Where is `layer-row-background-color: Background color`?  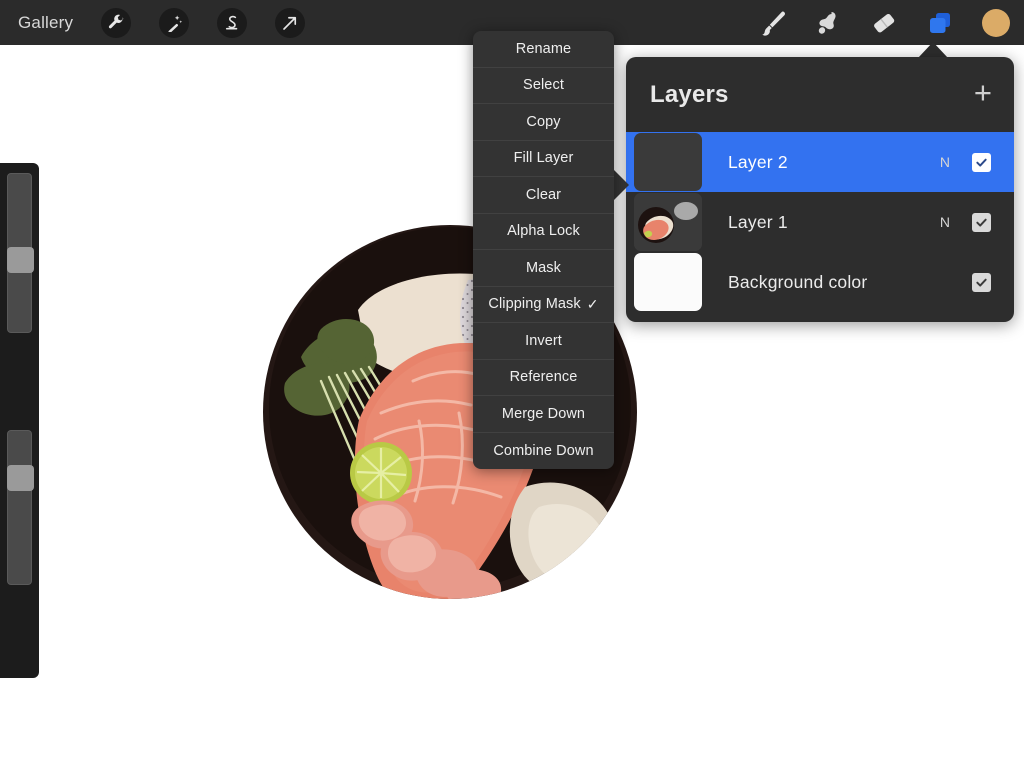 layer-row-background-color: Background color is located at coordinates (820, 282).